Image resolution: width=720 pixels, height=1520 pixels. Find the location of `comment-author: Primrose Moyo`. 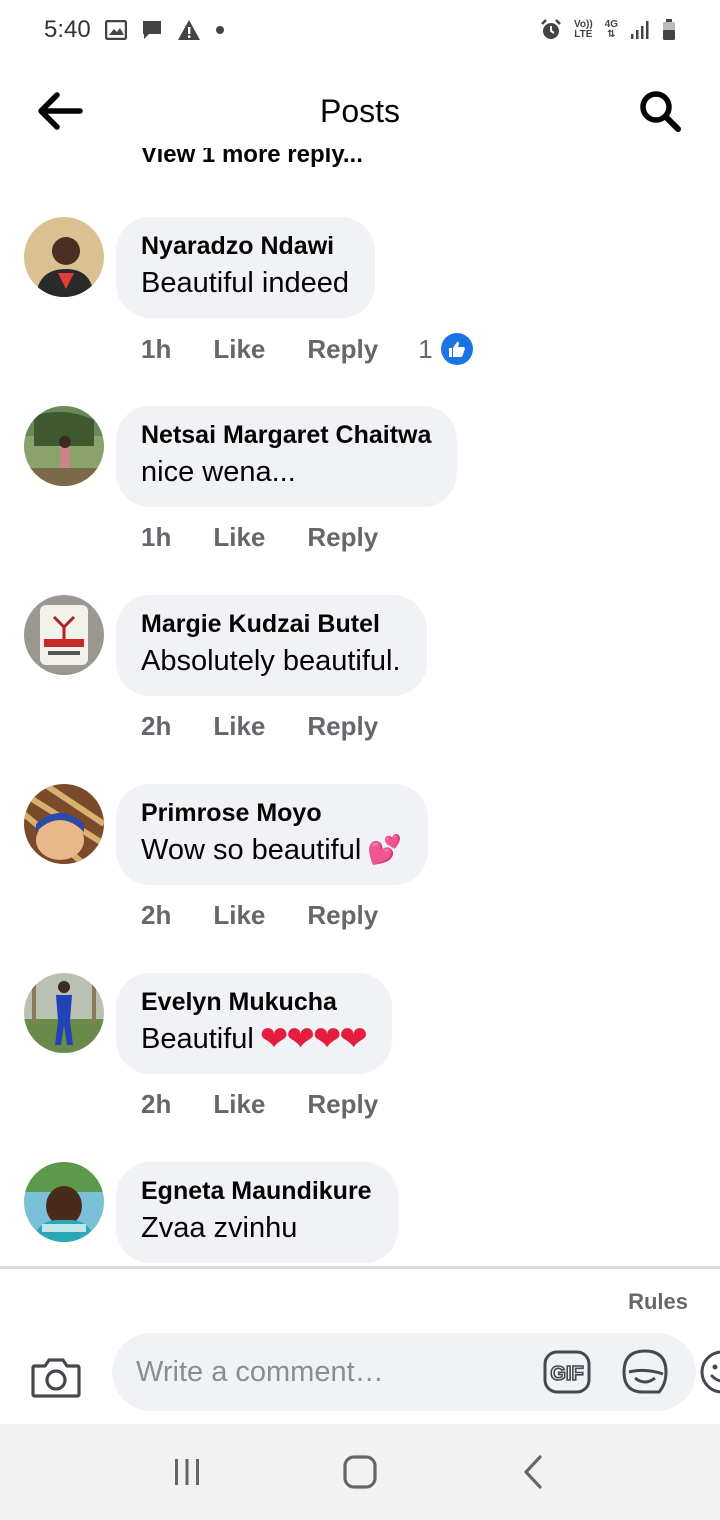

comment-author: Primrose Moyo is located at coordinates (271, 813).